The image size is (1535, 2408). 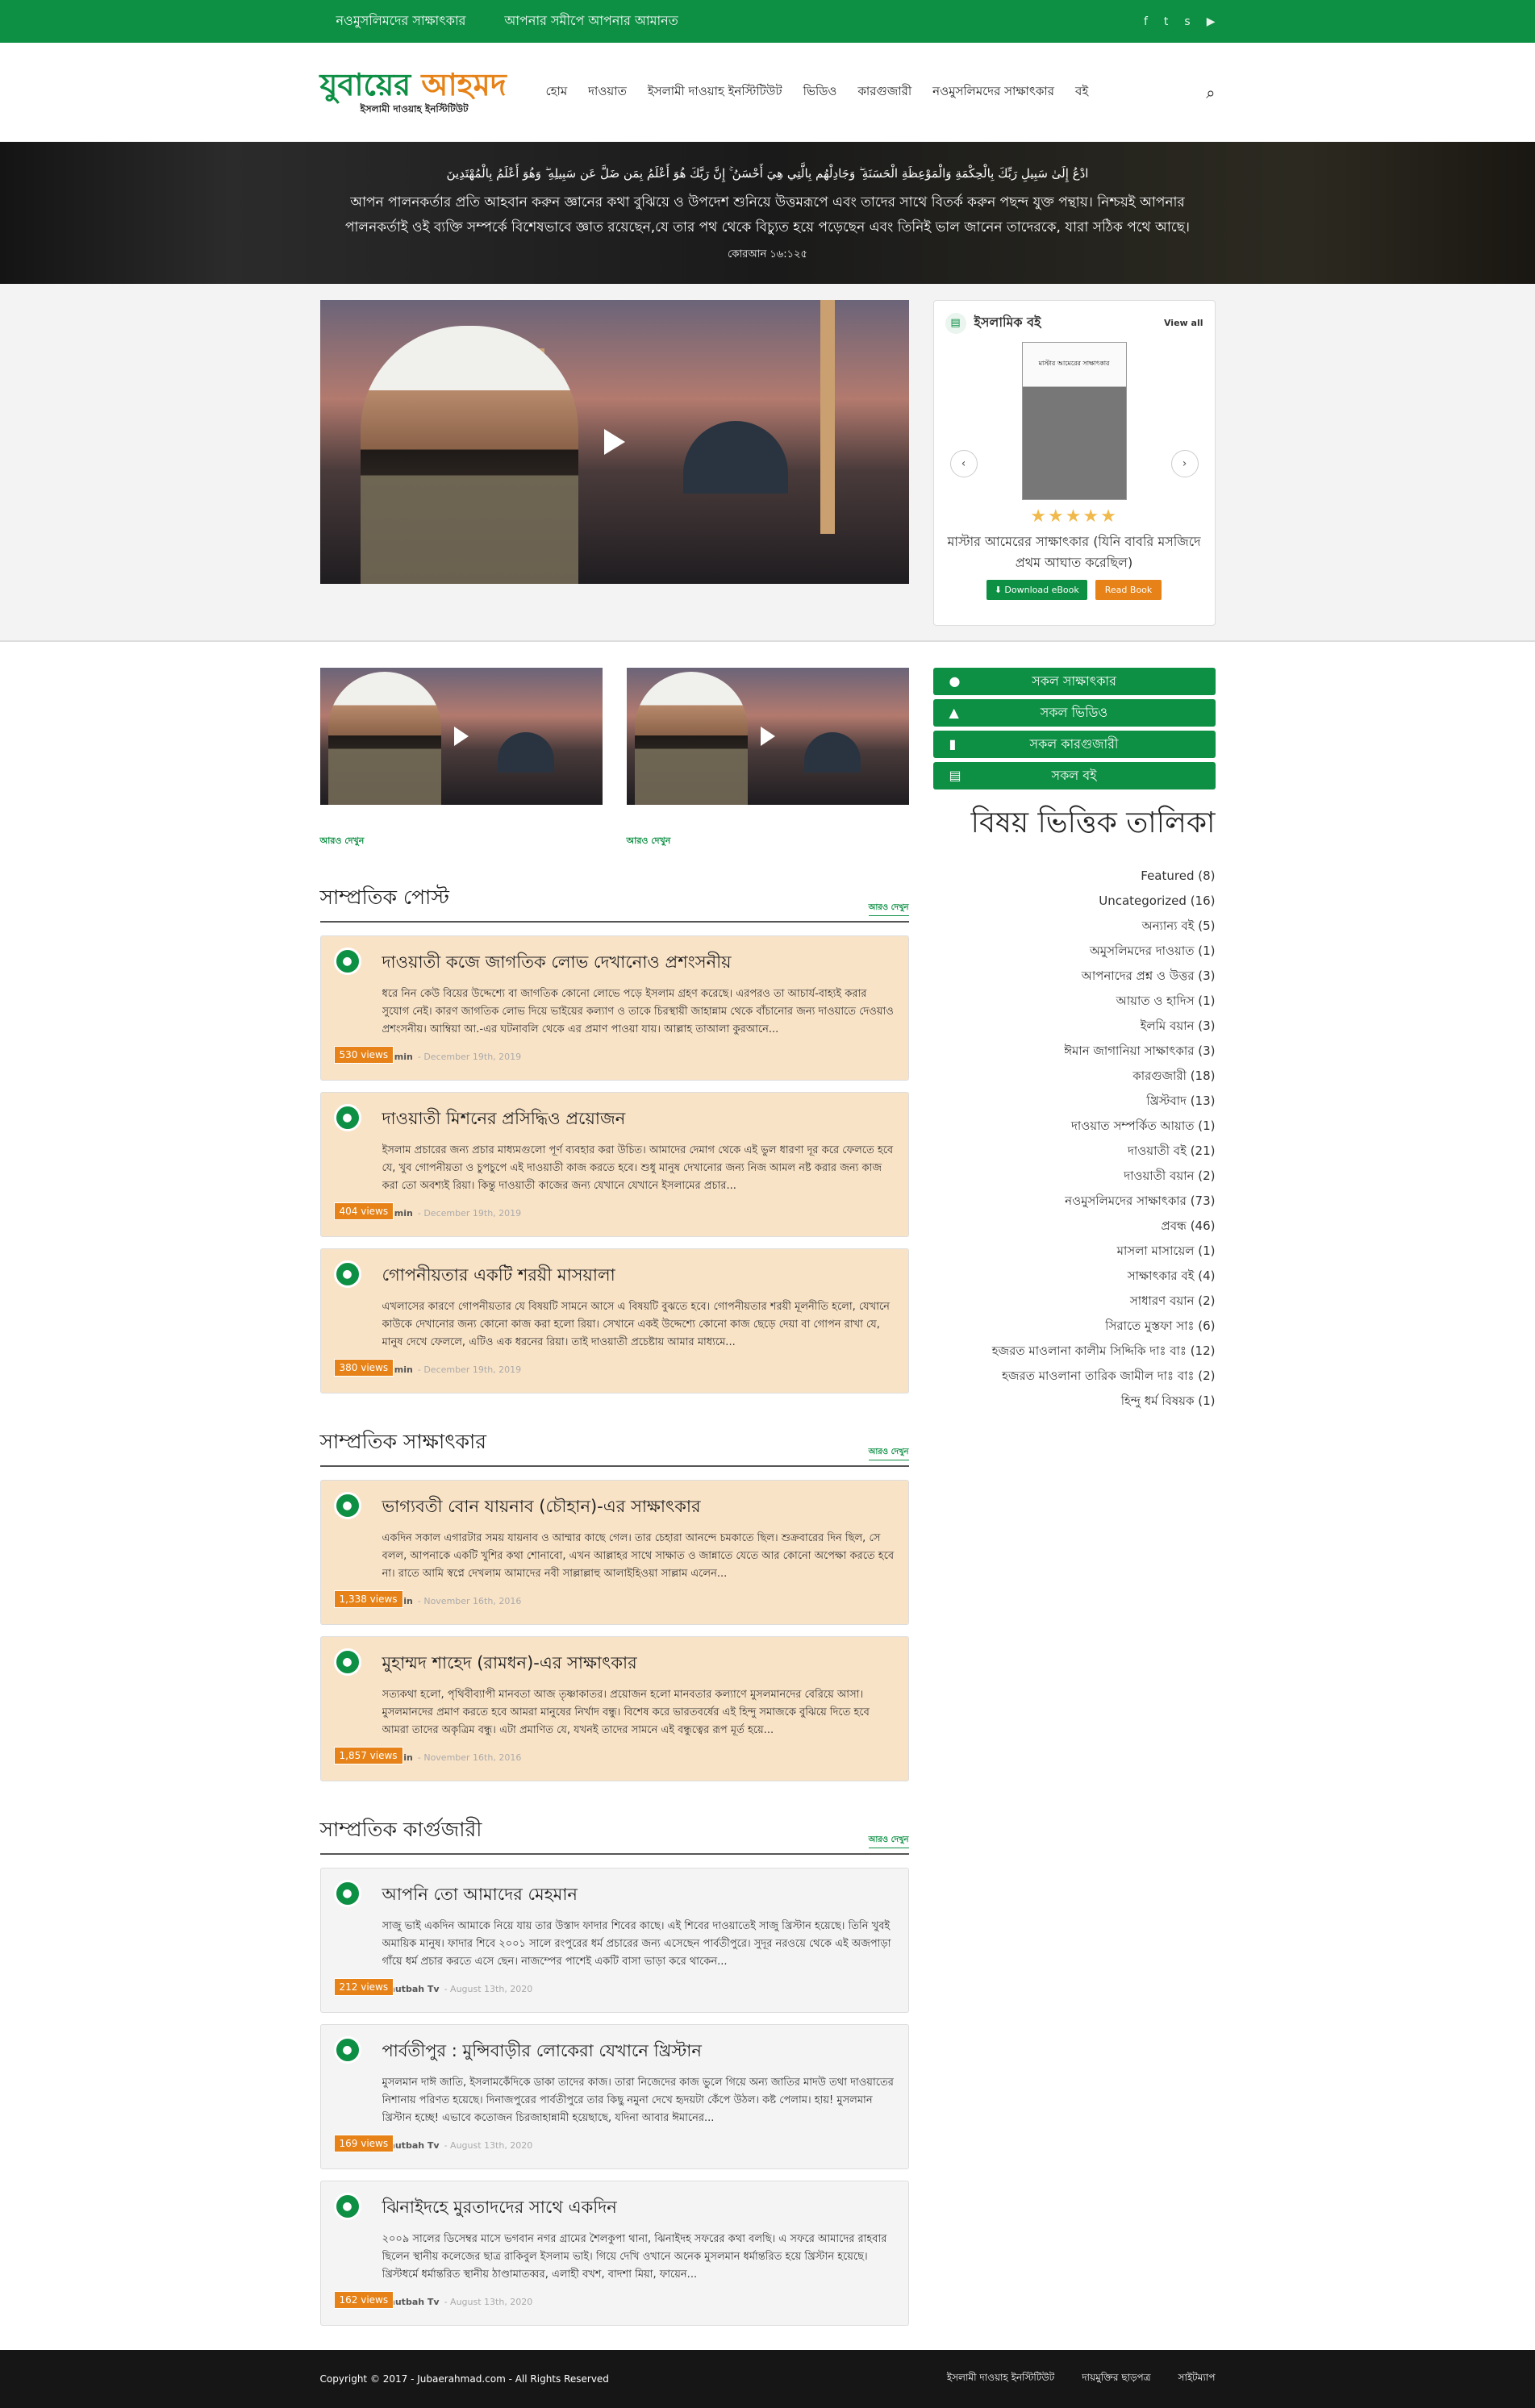 What do you see at coordinates (1074, 1327) in the screenshot?
I see `category-item: সিরাতে মুস্তফা সাঃ (6)` at bounding box center [1074, 1327].